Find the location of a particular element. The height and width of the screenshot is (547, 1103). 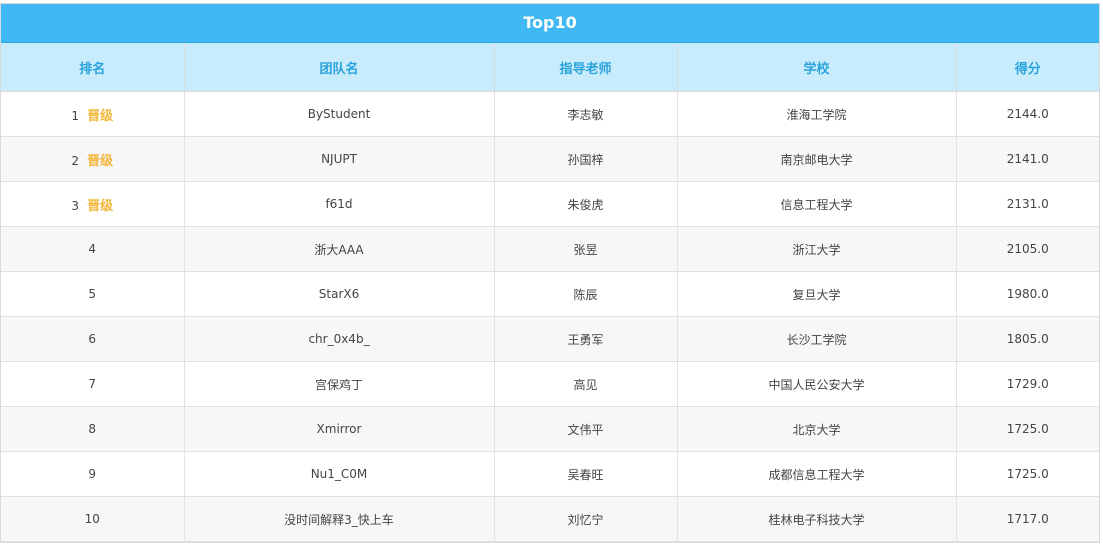

school-cell: 桂林电子科技大学 is located at coordinates (817, 519).